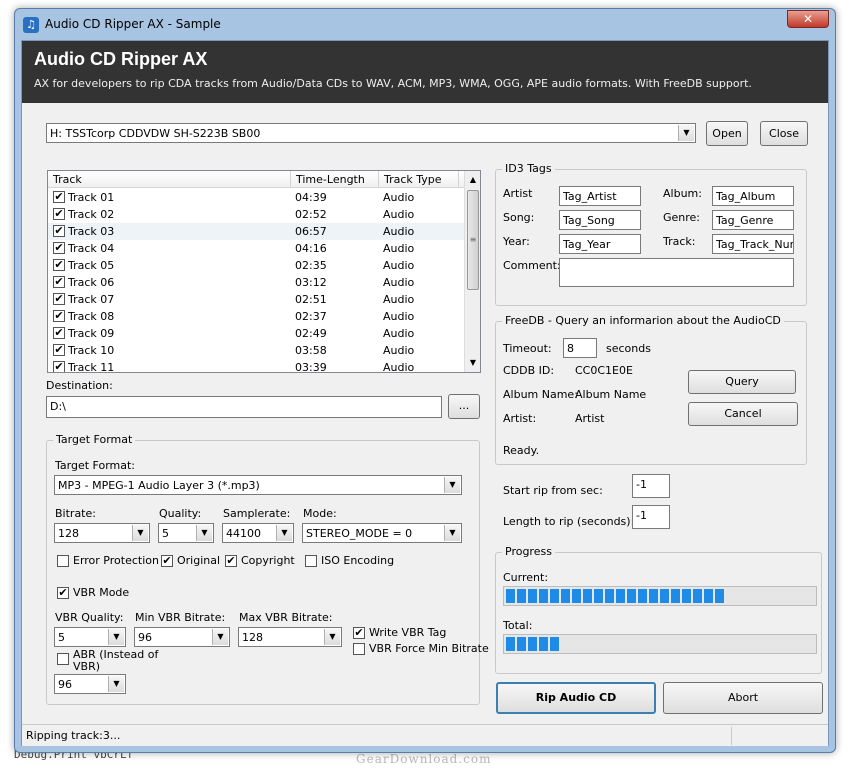 The height and width of the screenshot is (769, 859). What do you see at coordinates (311, 561) in the screenshot?
I see `iso-encoding-checkbox` at bounding box center [311, 561].